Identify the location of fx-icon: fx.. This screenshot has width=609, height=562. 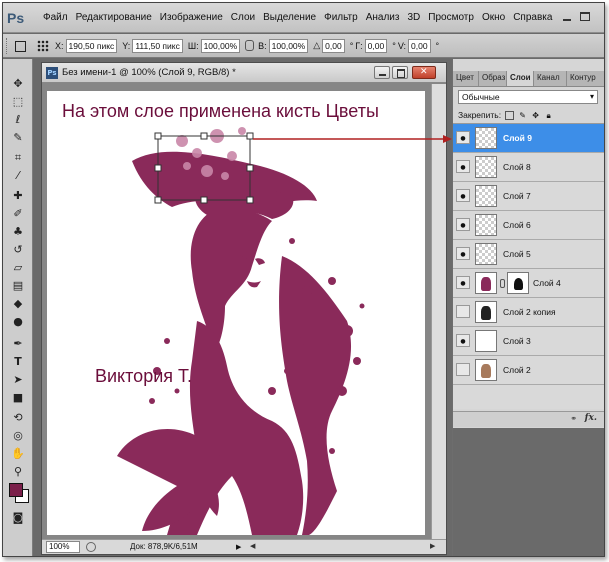
(591, 418).